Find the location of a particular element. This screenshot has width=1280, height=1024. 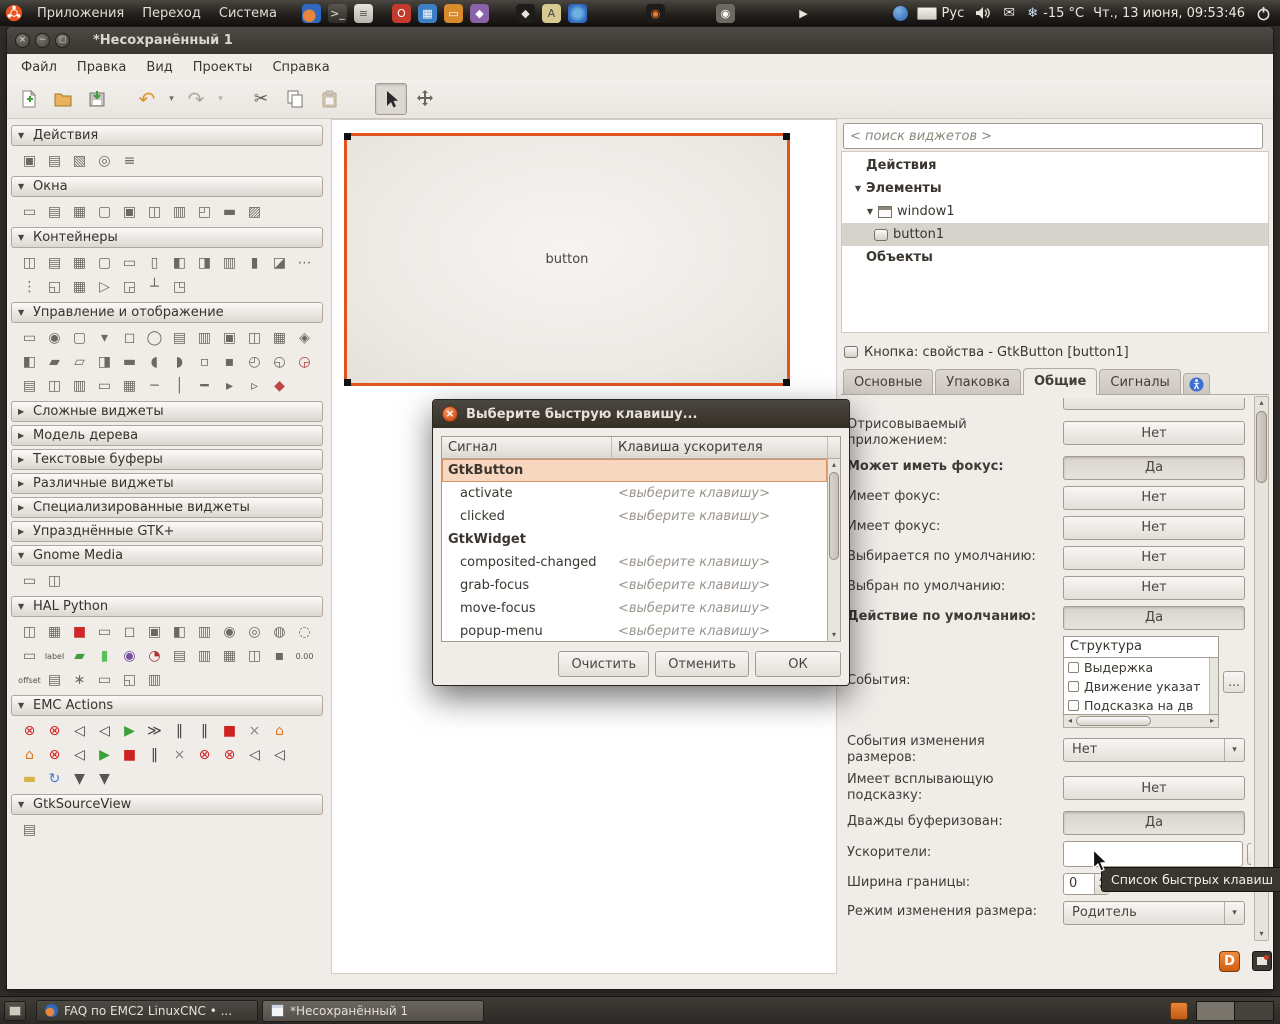

widget-icon: ▶ is located at coordinates (104, 755).